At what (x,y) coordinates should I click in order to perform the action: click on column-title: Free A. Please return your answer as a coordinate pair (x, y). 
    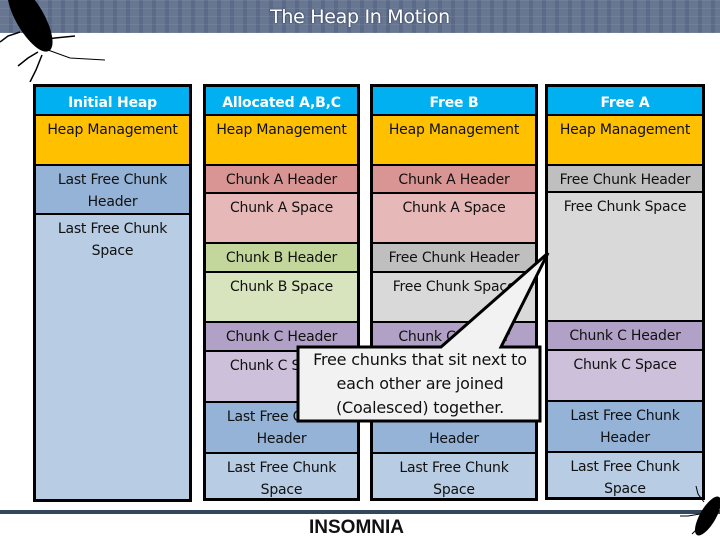
    Looking at the image, I should click on (625, 100).